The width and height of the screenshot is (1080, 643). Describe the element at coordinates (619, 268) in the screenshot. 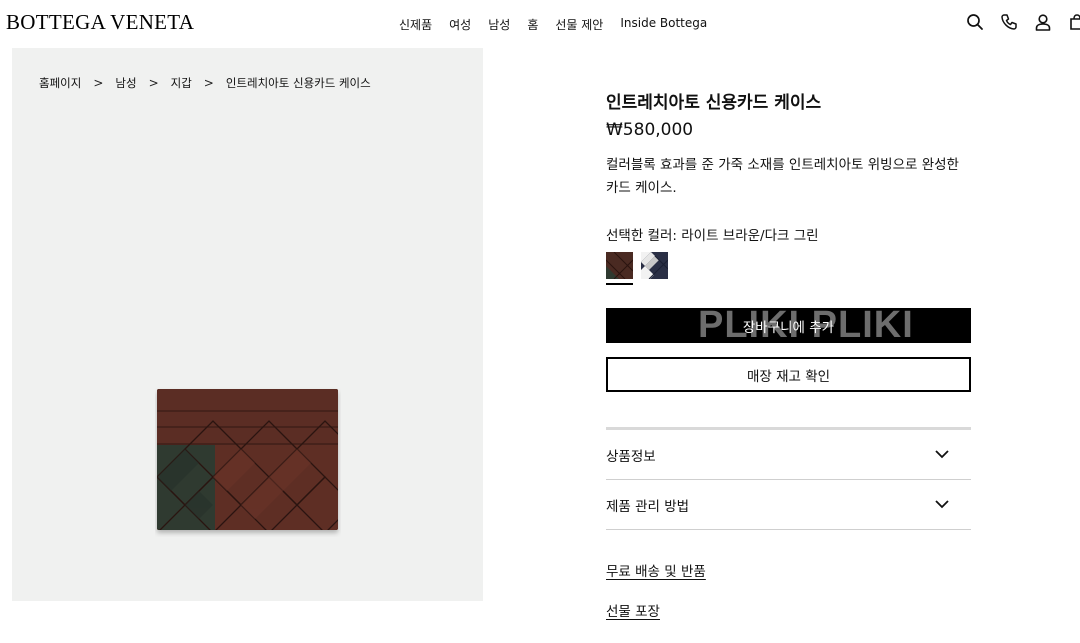

I see `color-swatch-brown-green` at that location.